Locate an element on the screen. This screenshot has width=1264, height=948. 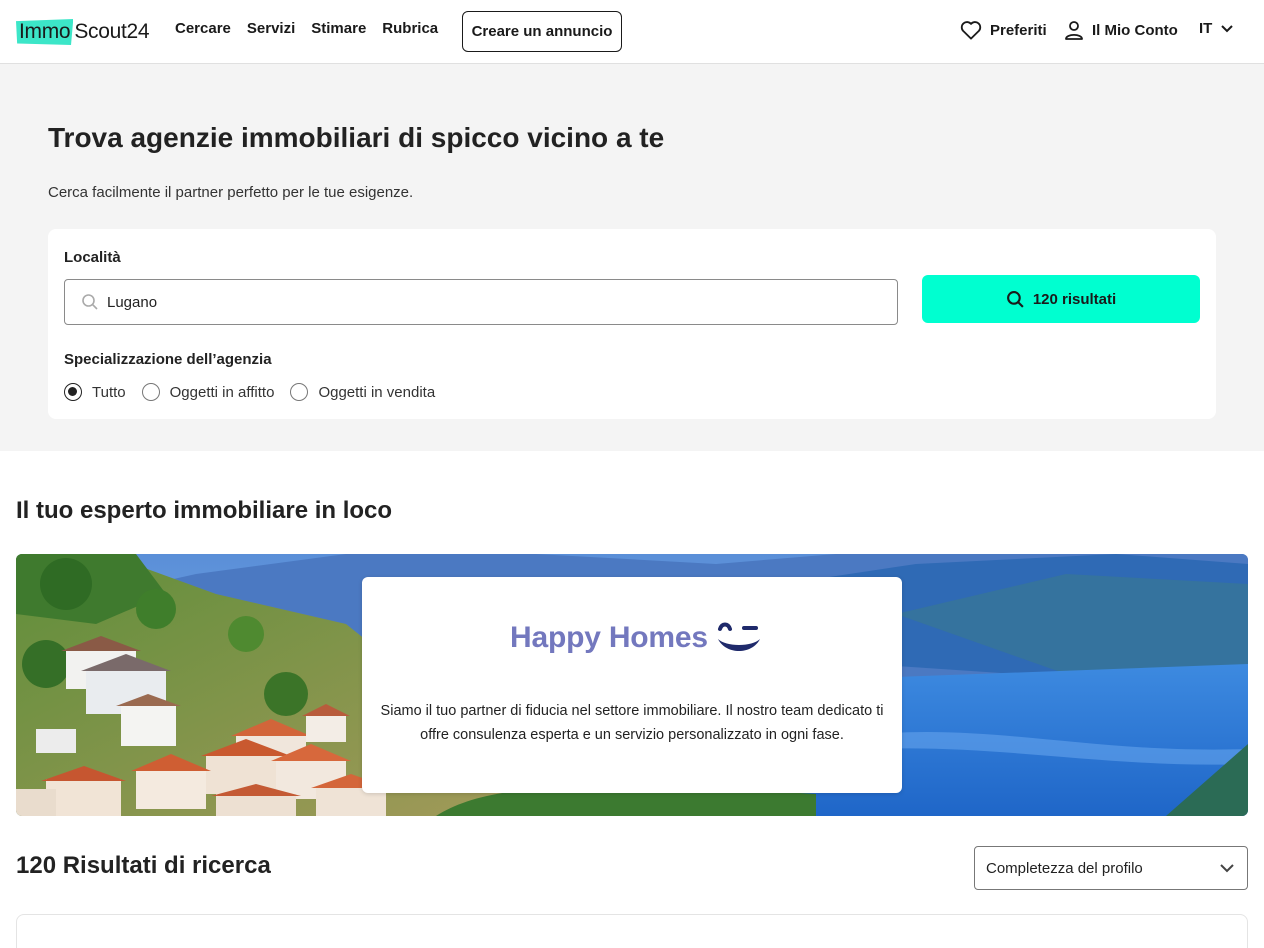
show-results-button: 120 risultati is located at coordinates (1061, 299).